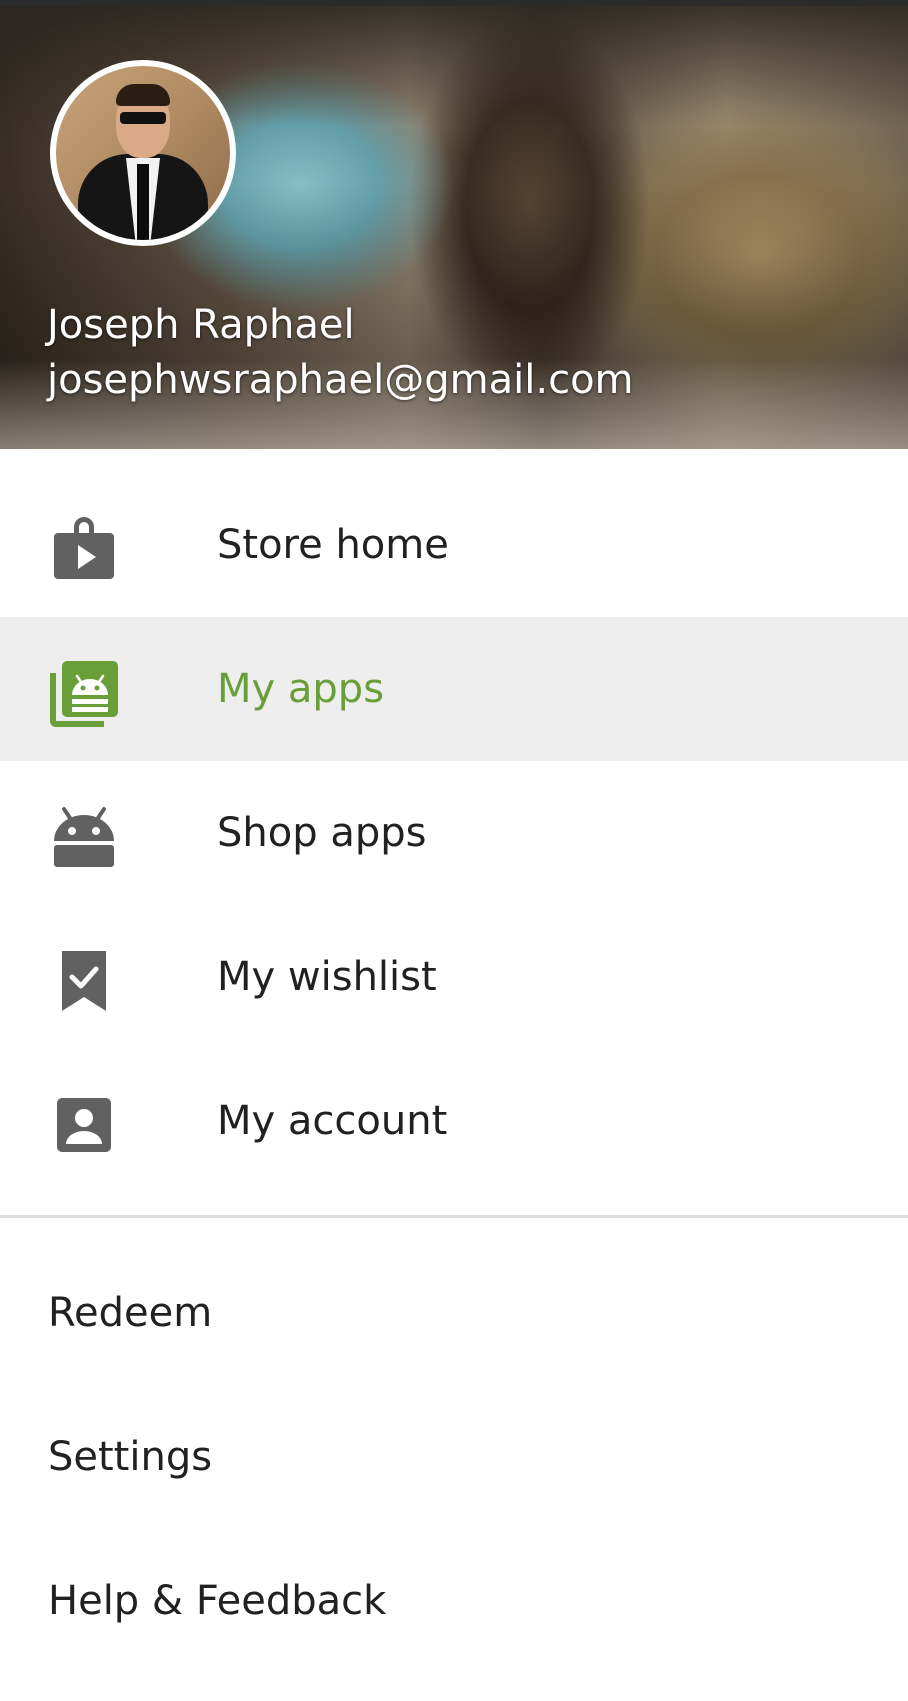 The width and height of the screenshot is (908, 1701). What do you see at coordinates (301, 689) in the screenshot?
I see `nav-label-my-apps: My apps` at bounding box center [301, 689].